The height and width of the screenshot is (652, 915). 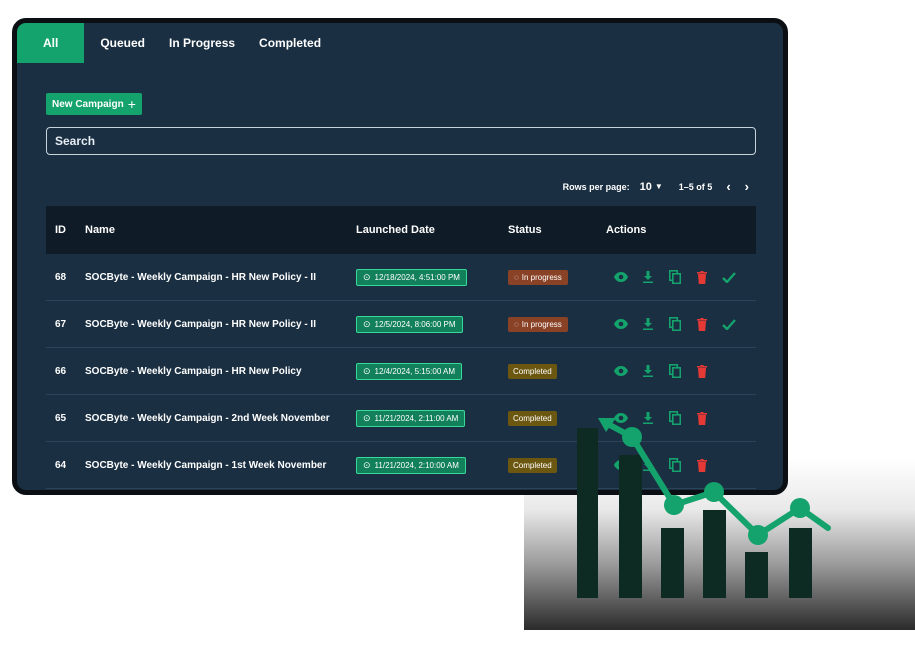 What do you see at coordinates (100, 230) in the screenshot?
I see `header-name: Name` at bounding box center [100, 230].